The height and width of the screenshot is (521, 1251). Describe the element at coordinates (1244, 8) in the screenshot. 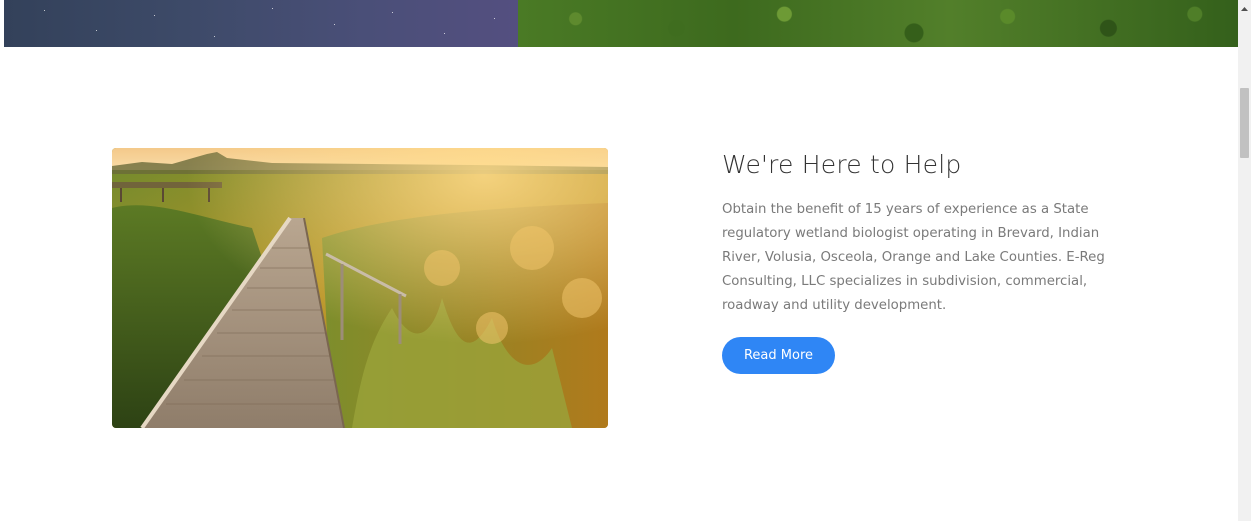

I see `scroll-up-arrow-icon` at that location.